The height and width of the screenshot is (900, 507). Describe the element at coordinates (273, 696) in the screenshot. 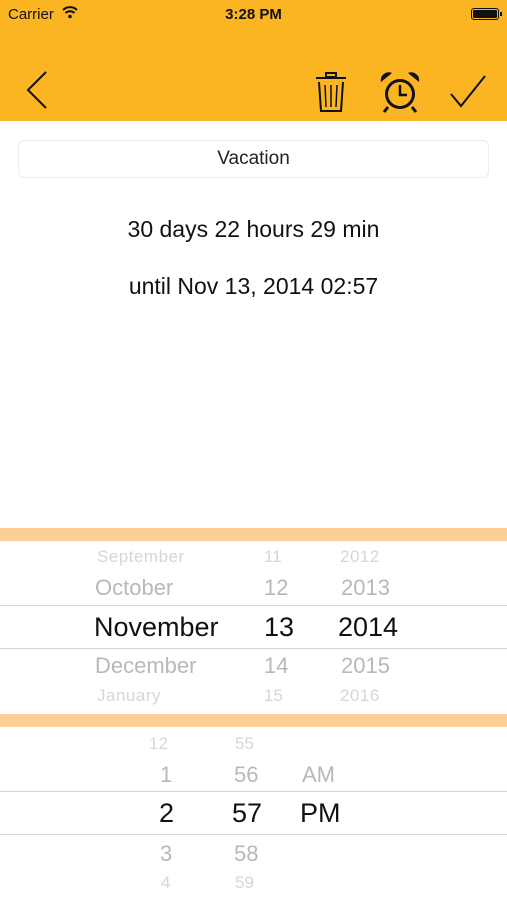

I see `day-option: 15` at that location.